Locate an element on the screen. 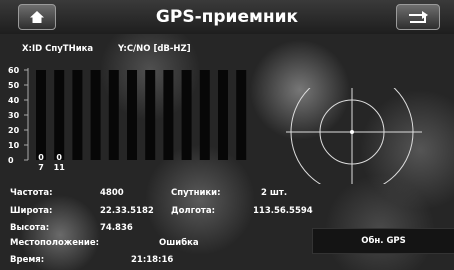 The height and width of the screenshot is (270, 454). page-title: GPS-приемник is located at coordinates (227, 17).